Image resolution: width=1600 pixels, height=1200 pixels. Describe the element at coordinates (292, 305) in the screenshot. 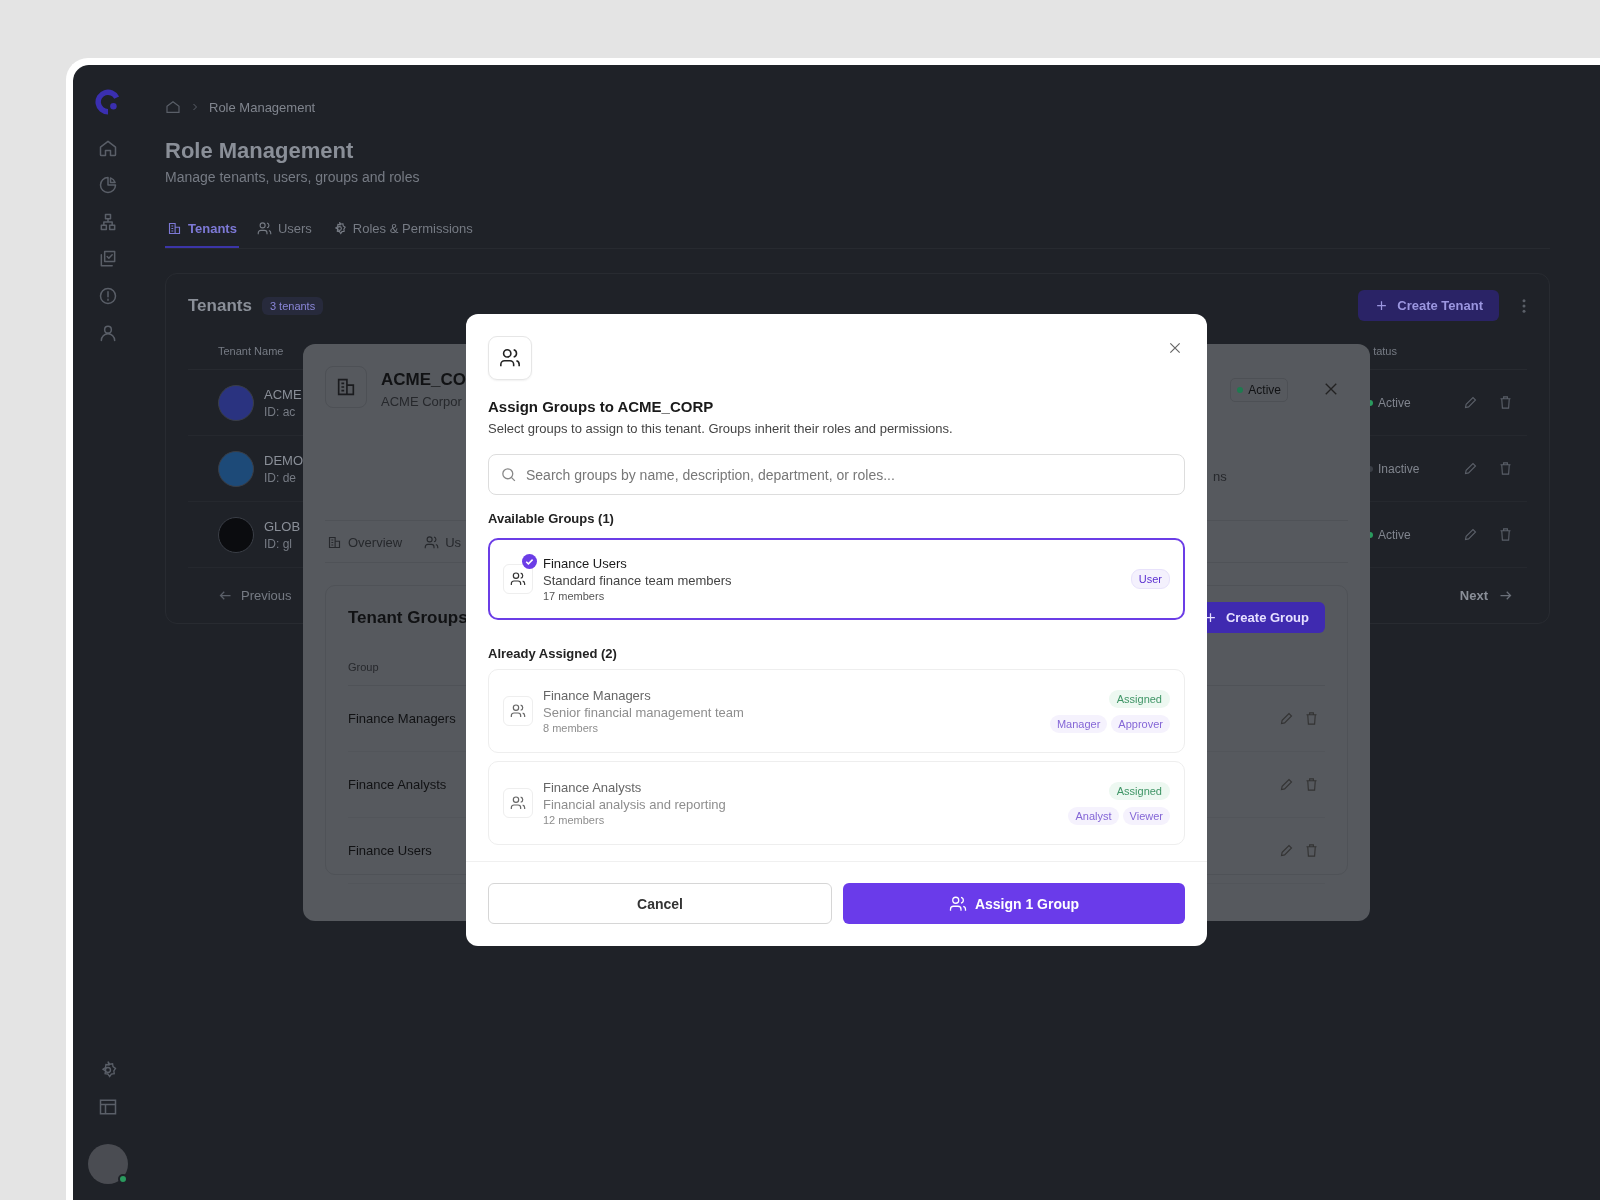

I see `tenant-count-badge: 3 tenants` at that location.